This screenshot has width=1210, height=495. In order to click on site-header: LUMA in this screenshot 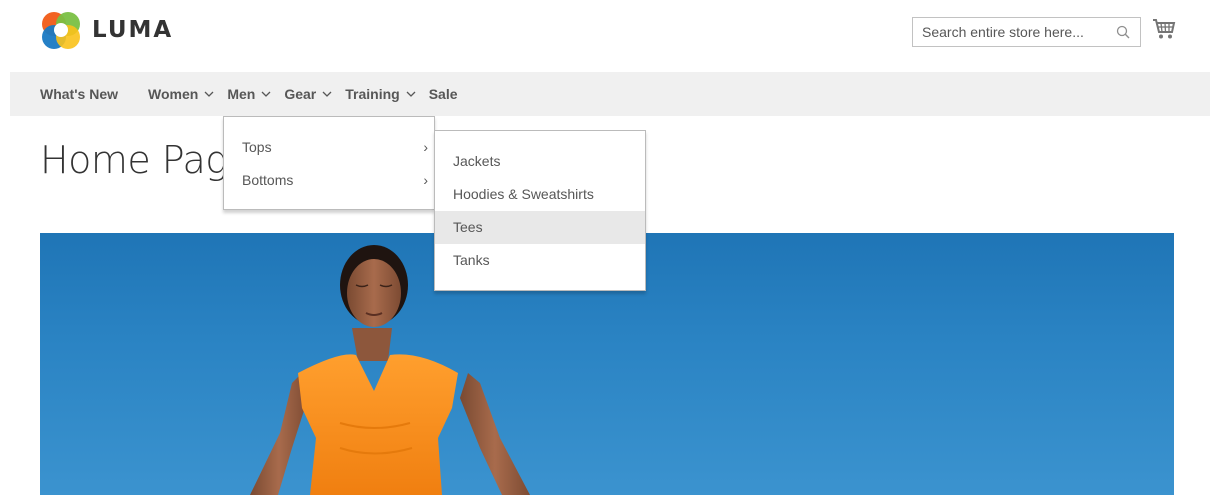, I will do `click(605, 36)`.